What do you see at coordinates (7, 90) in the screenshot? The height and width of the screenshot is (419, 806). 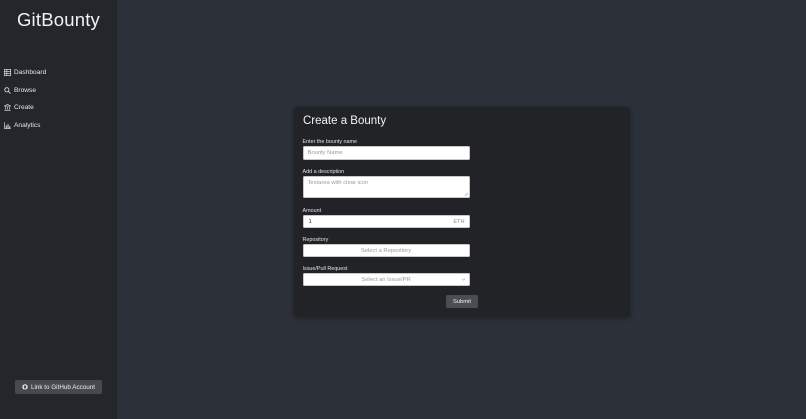 I see `search-icon` at bounding box center [7, 90].